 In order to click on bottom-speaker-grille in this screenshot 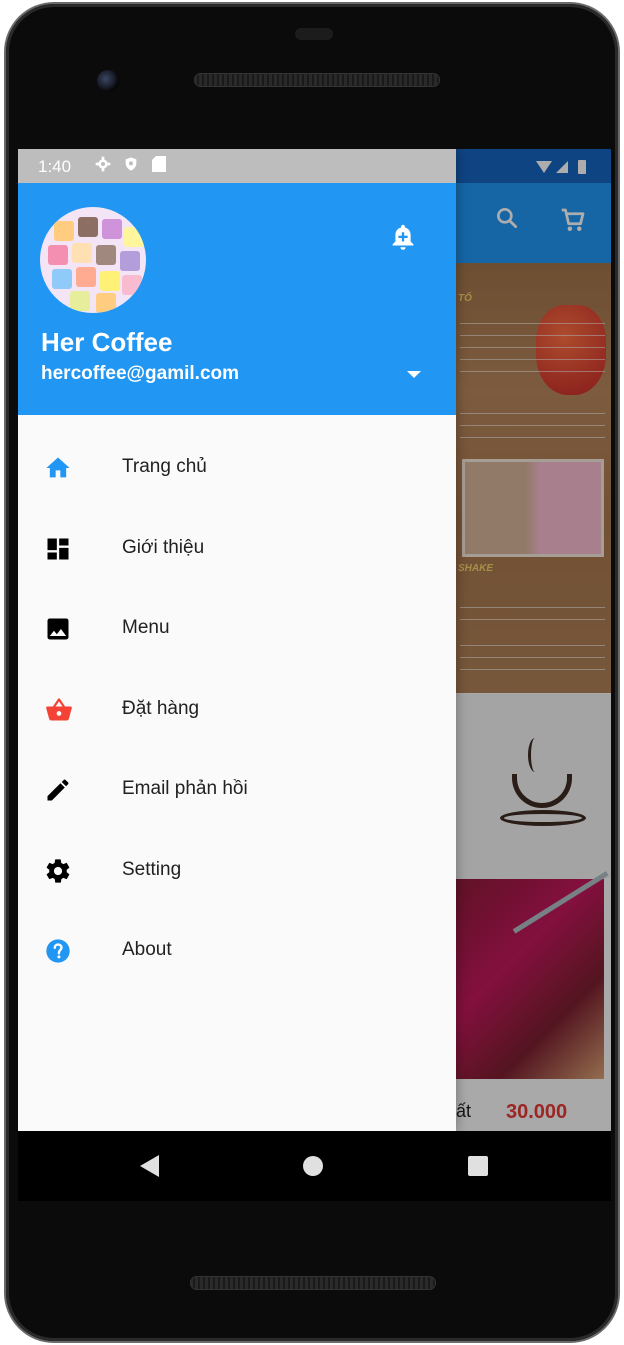, I will do `click(313, 1283)`.